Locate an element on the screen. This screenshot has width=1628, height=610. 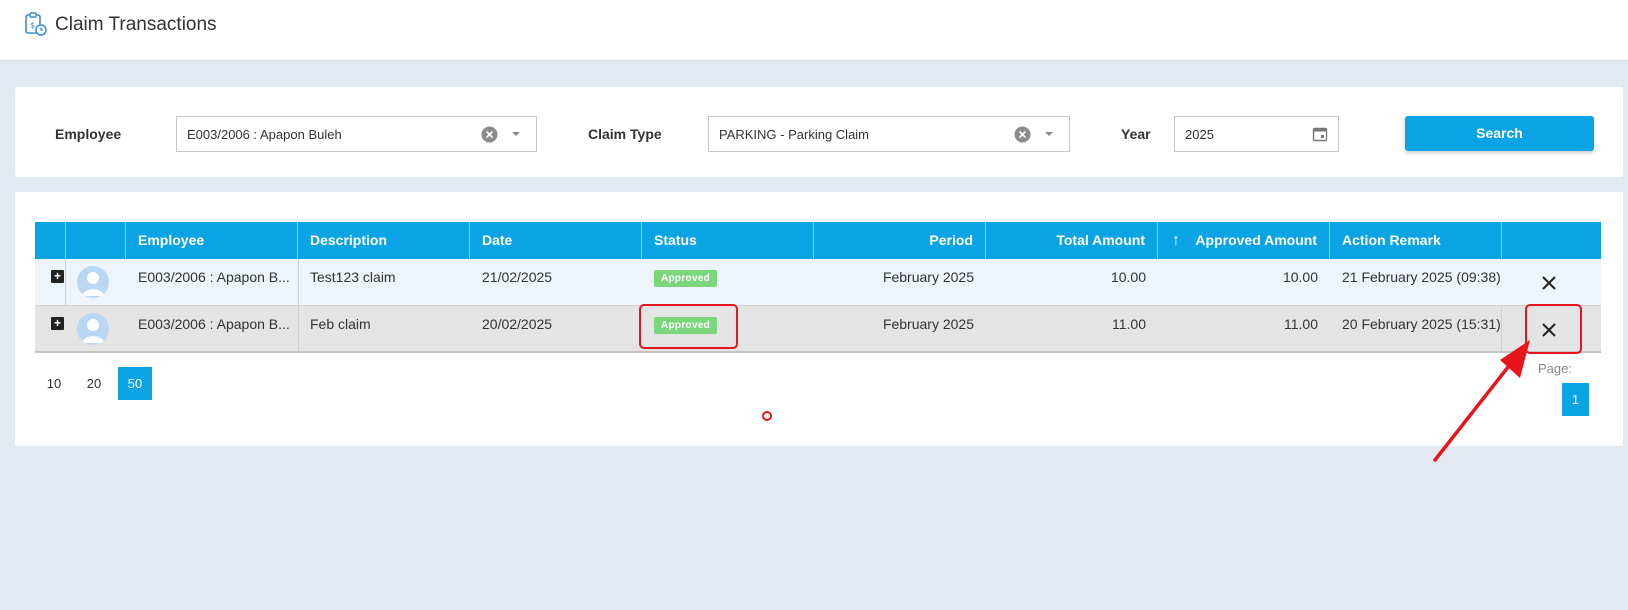
header-avatar-col is located at coordinates (96, 240).